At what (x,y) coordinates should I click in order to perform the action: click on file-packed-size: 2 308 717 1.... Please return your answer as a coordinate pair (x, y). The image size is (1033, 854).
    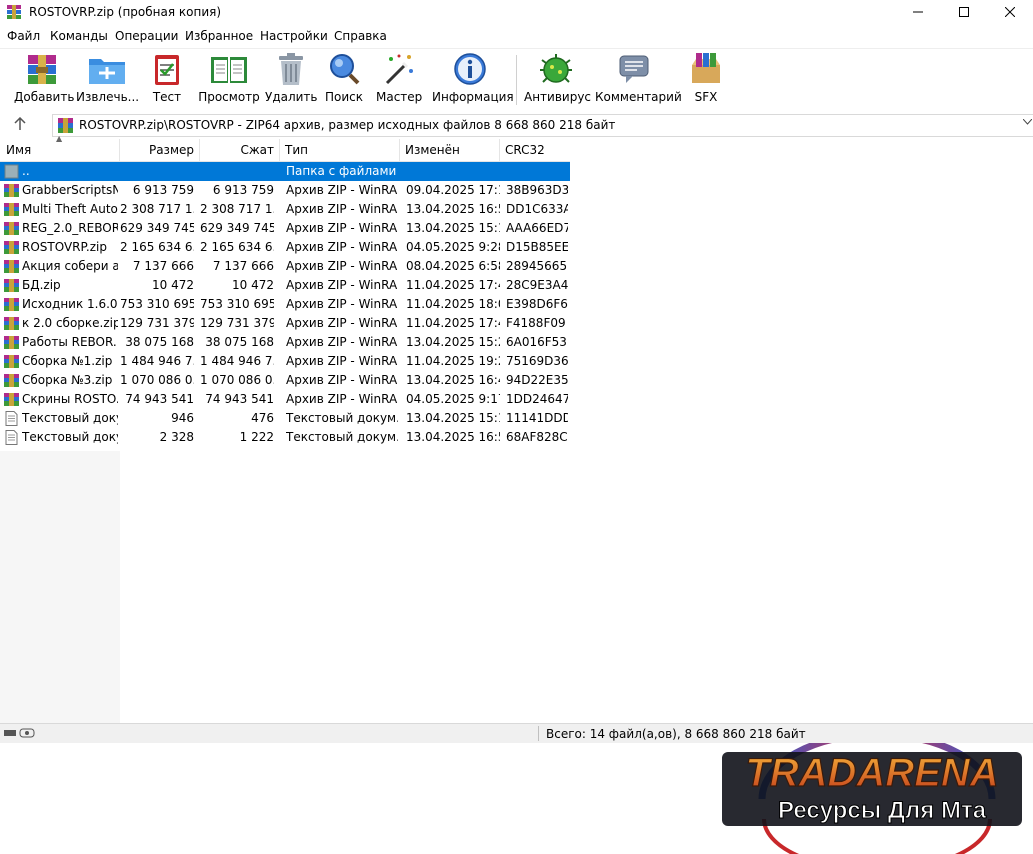
    Looking at the image, I should click on (237, 209).